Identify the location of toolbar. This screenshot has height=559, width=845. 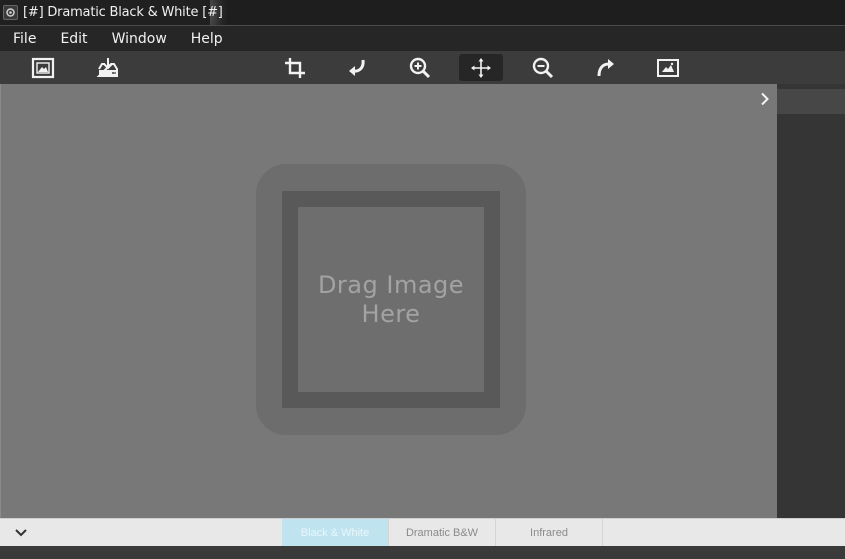
(422, 67).